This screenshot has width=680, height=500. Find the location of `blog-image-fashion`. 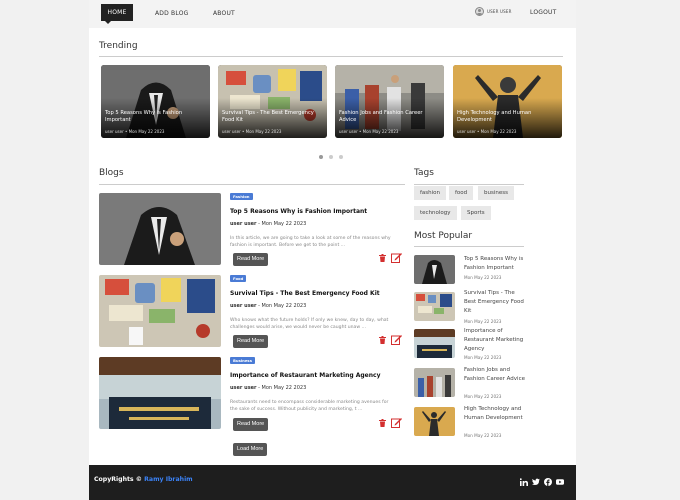

blog-image-fashion is located at coordinates (160, 229).